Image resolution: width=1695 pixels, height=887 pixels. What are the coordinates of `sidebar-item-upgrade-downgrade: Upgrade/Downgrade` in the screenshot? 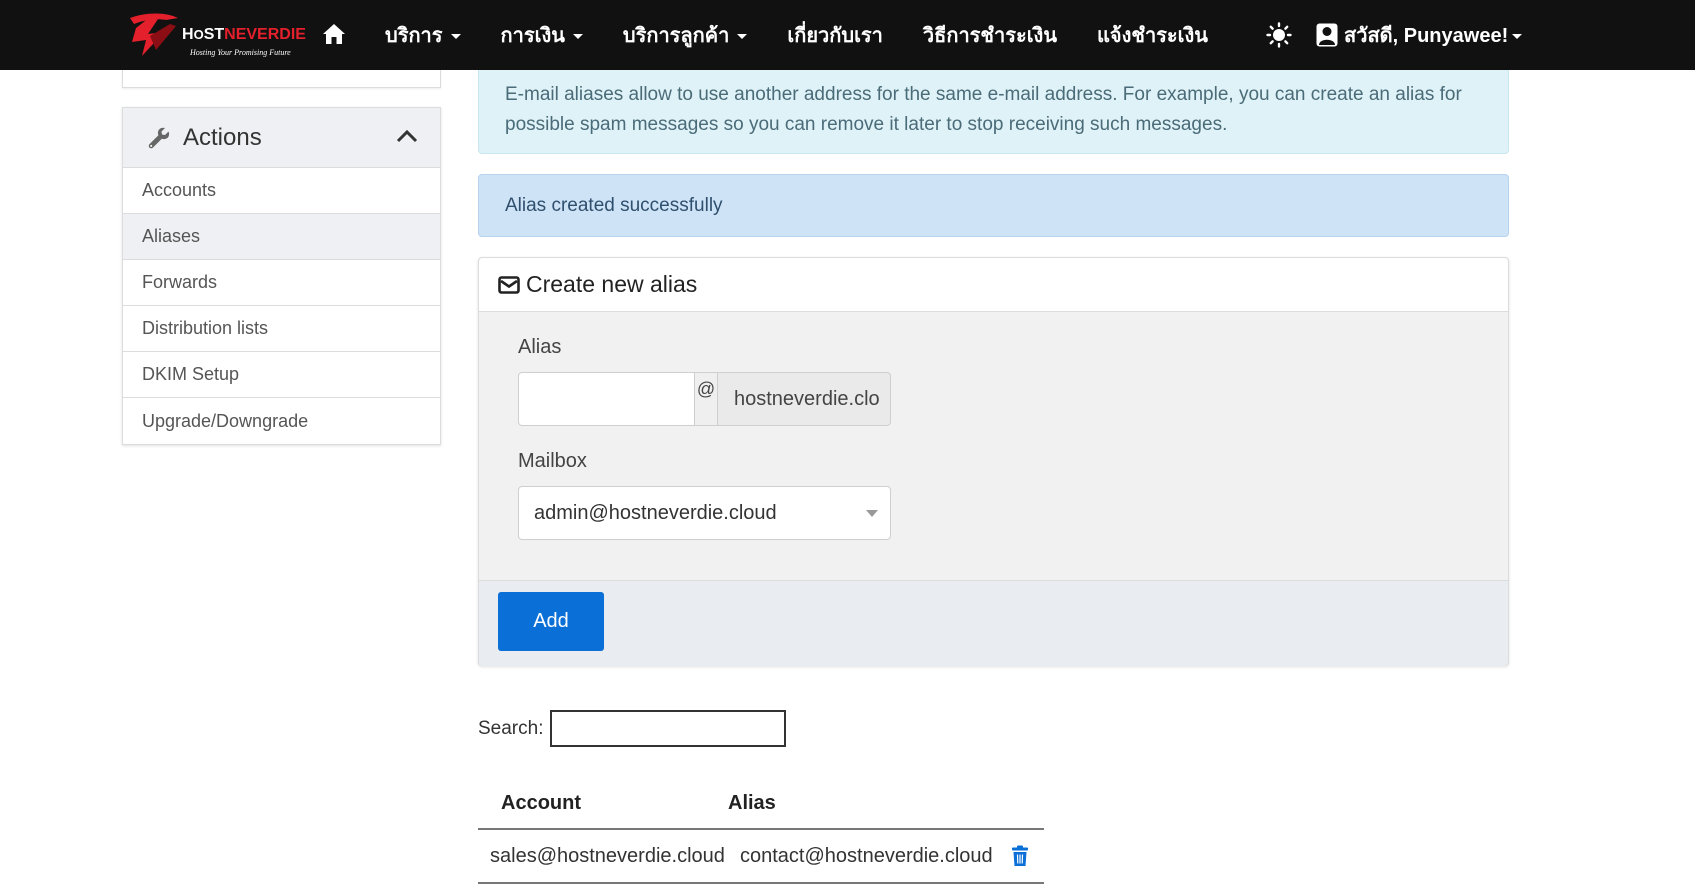 It's located at (281, 421).